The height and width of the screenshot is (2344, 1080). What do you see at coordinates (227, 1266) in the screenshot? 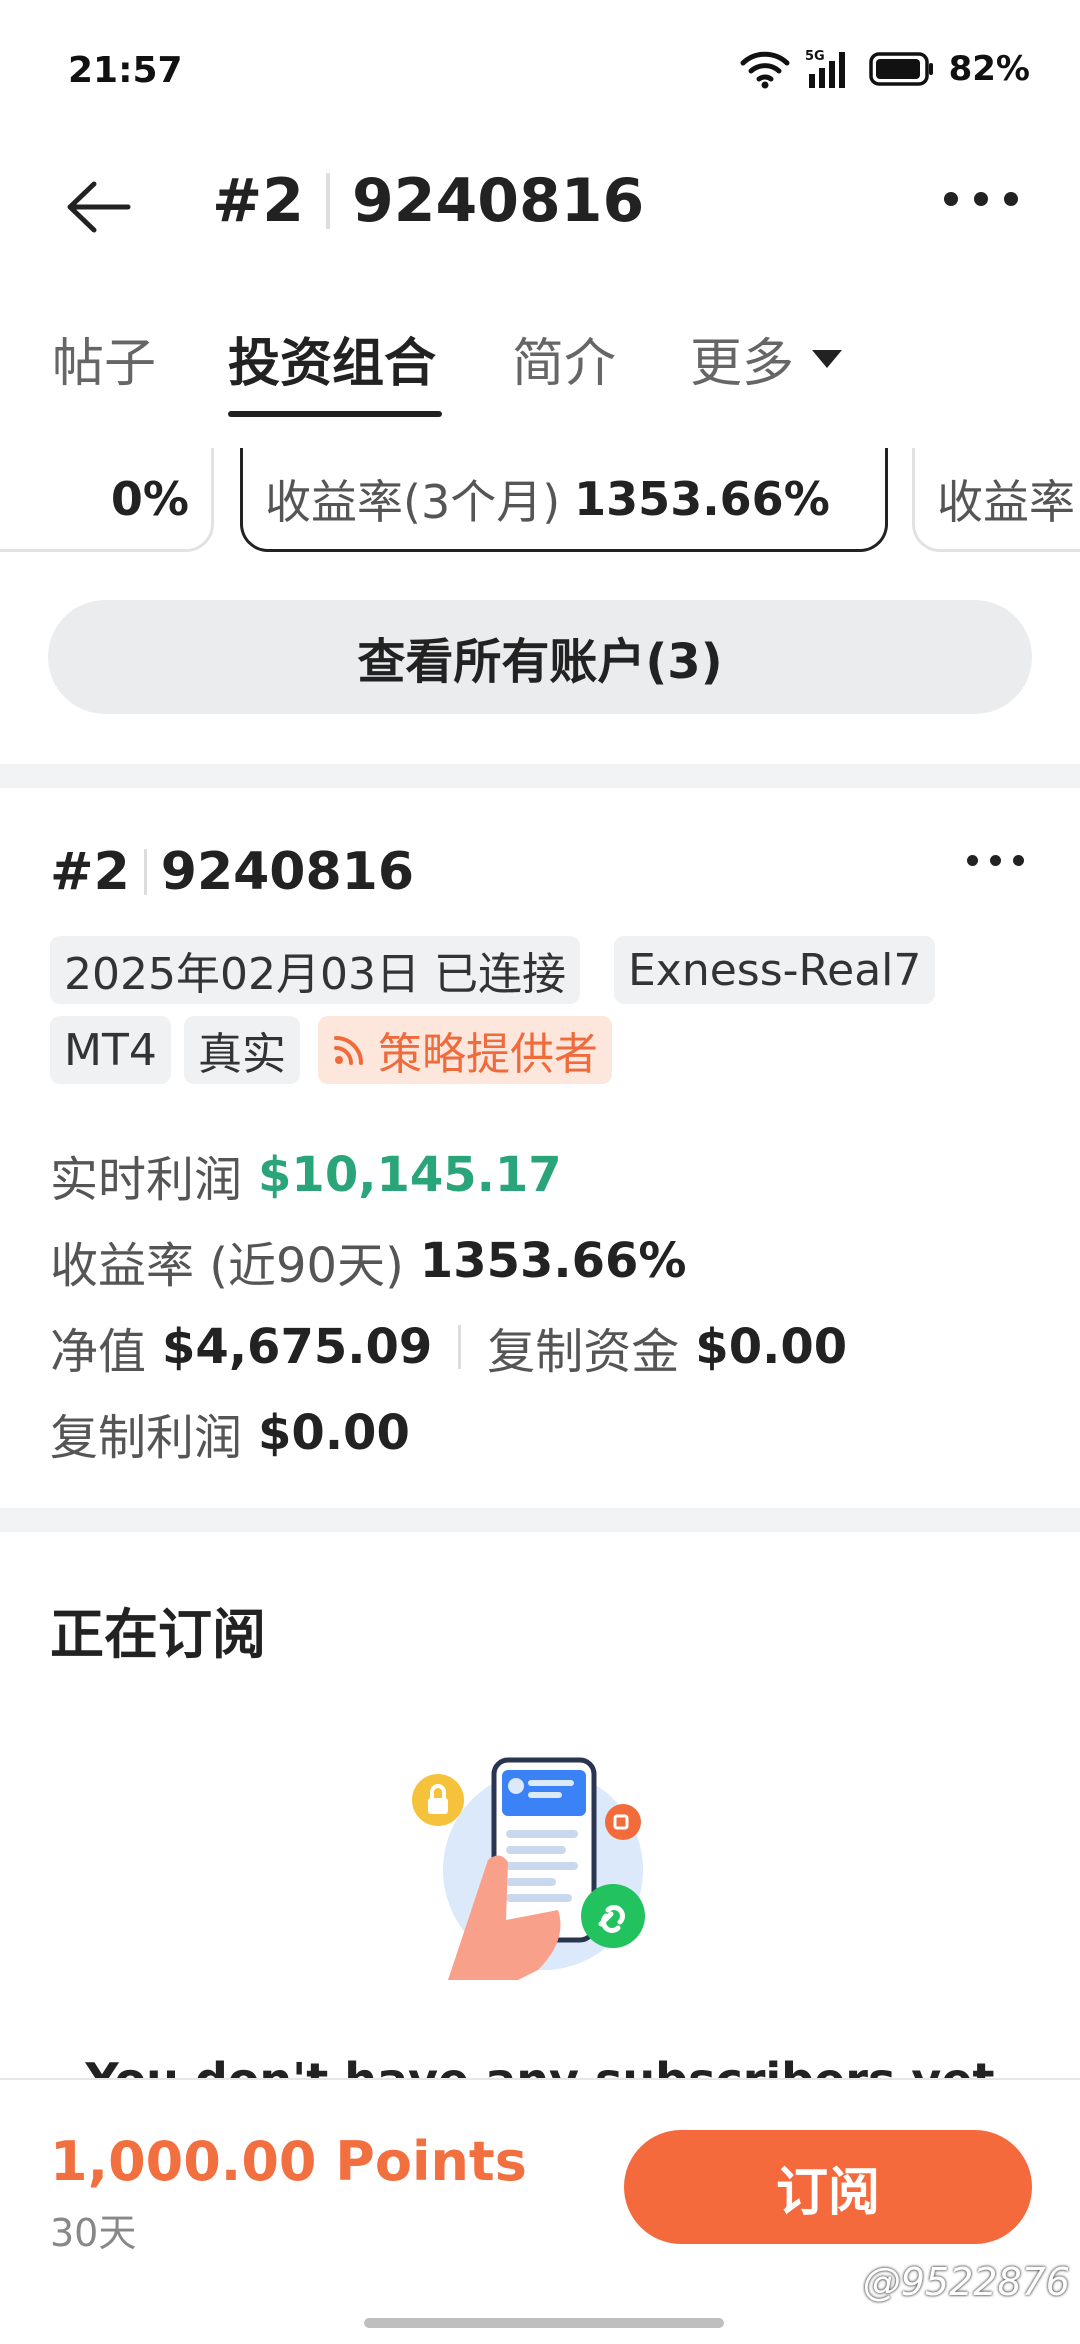
I see `return-label: 收益率 (近90天)` at bounding box center [227, 1266].